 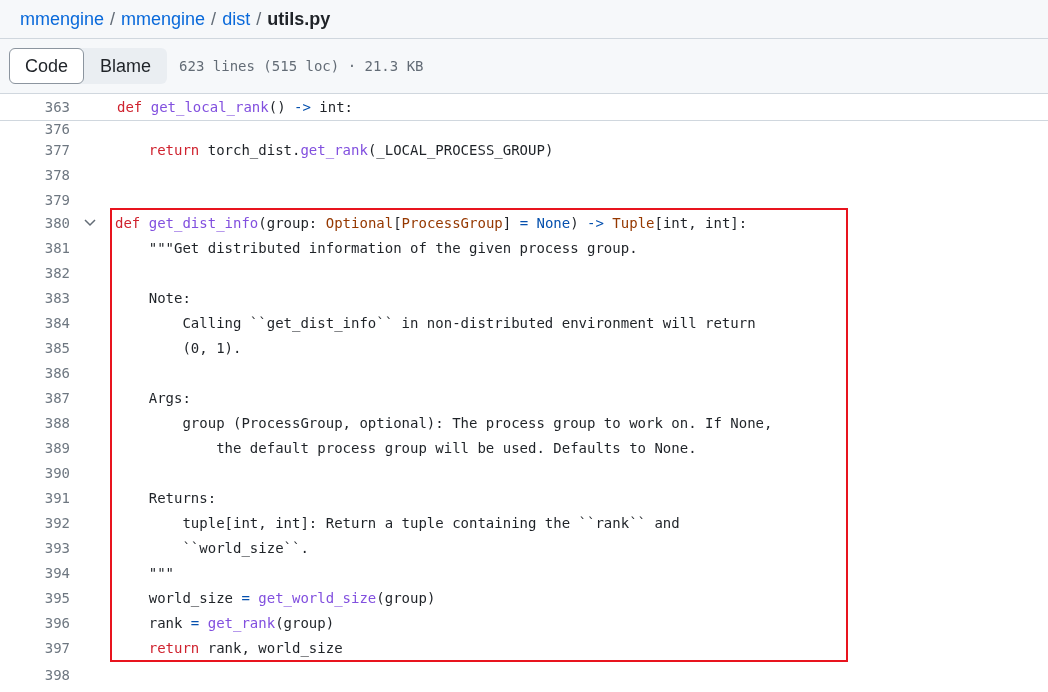 What do you see at coordinates (477, 422) in the screenshot?
I see `code-line: group (ProcessGroup, optional): The process group to work on. If None,` at bounding box center [477, 422].